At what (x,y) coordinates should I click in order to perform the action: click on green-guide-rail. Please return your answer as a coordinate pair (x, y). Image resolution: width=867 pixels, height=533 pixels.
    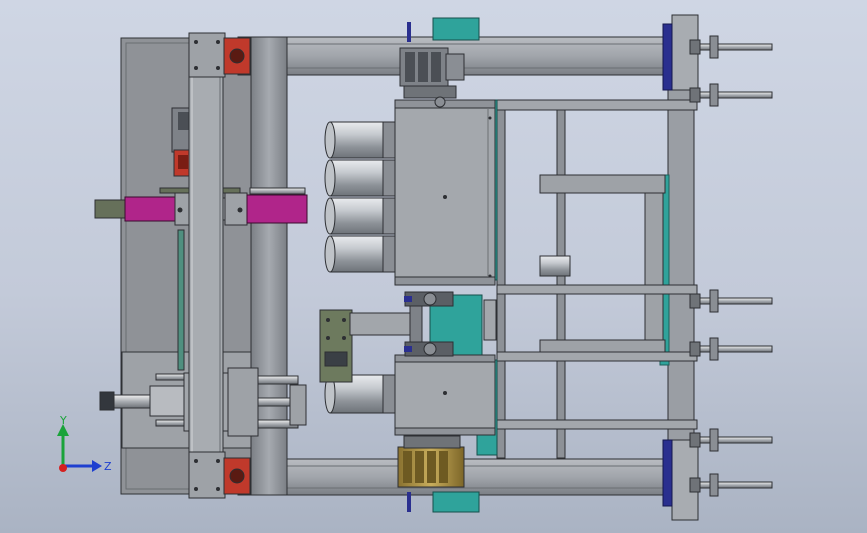
    Looking at the image, I should click on (181, 300).